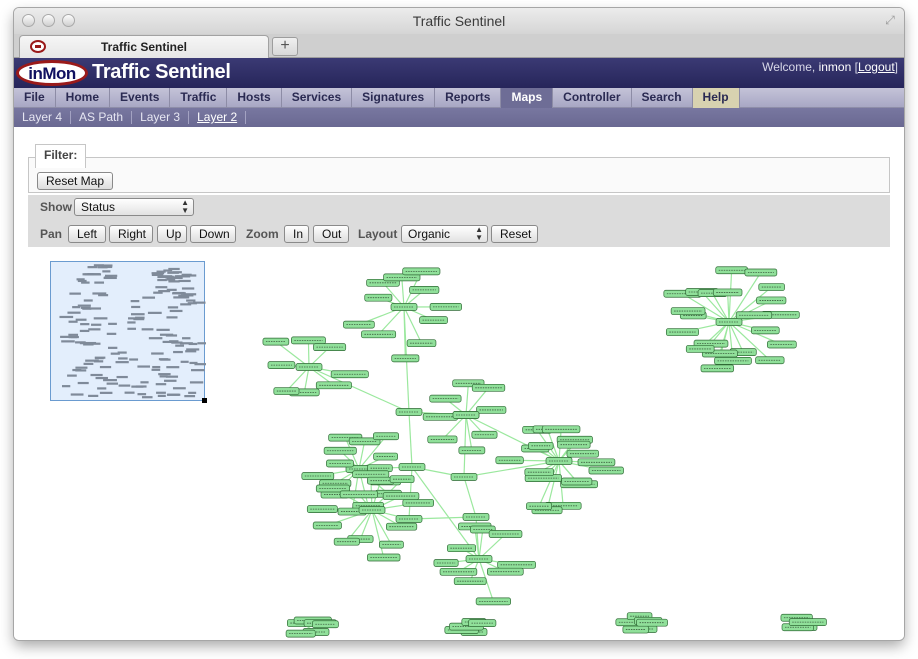 This screenshot has height=659, width=918. I want to click on nav-file: File, so click(35, 98).